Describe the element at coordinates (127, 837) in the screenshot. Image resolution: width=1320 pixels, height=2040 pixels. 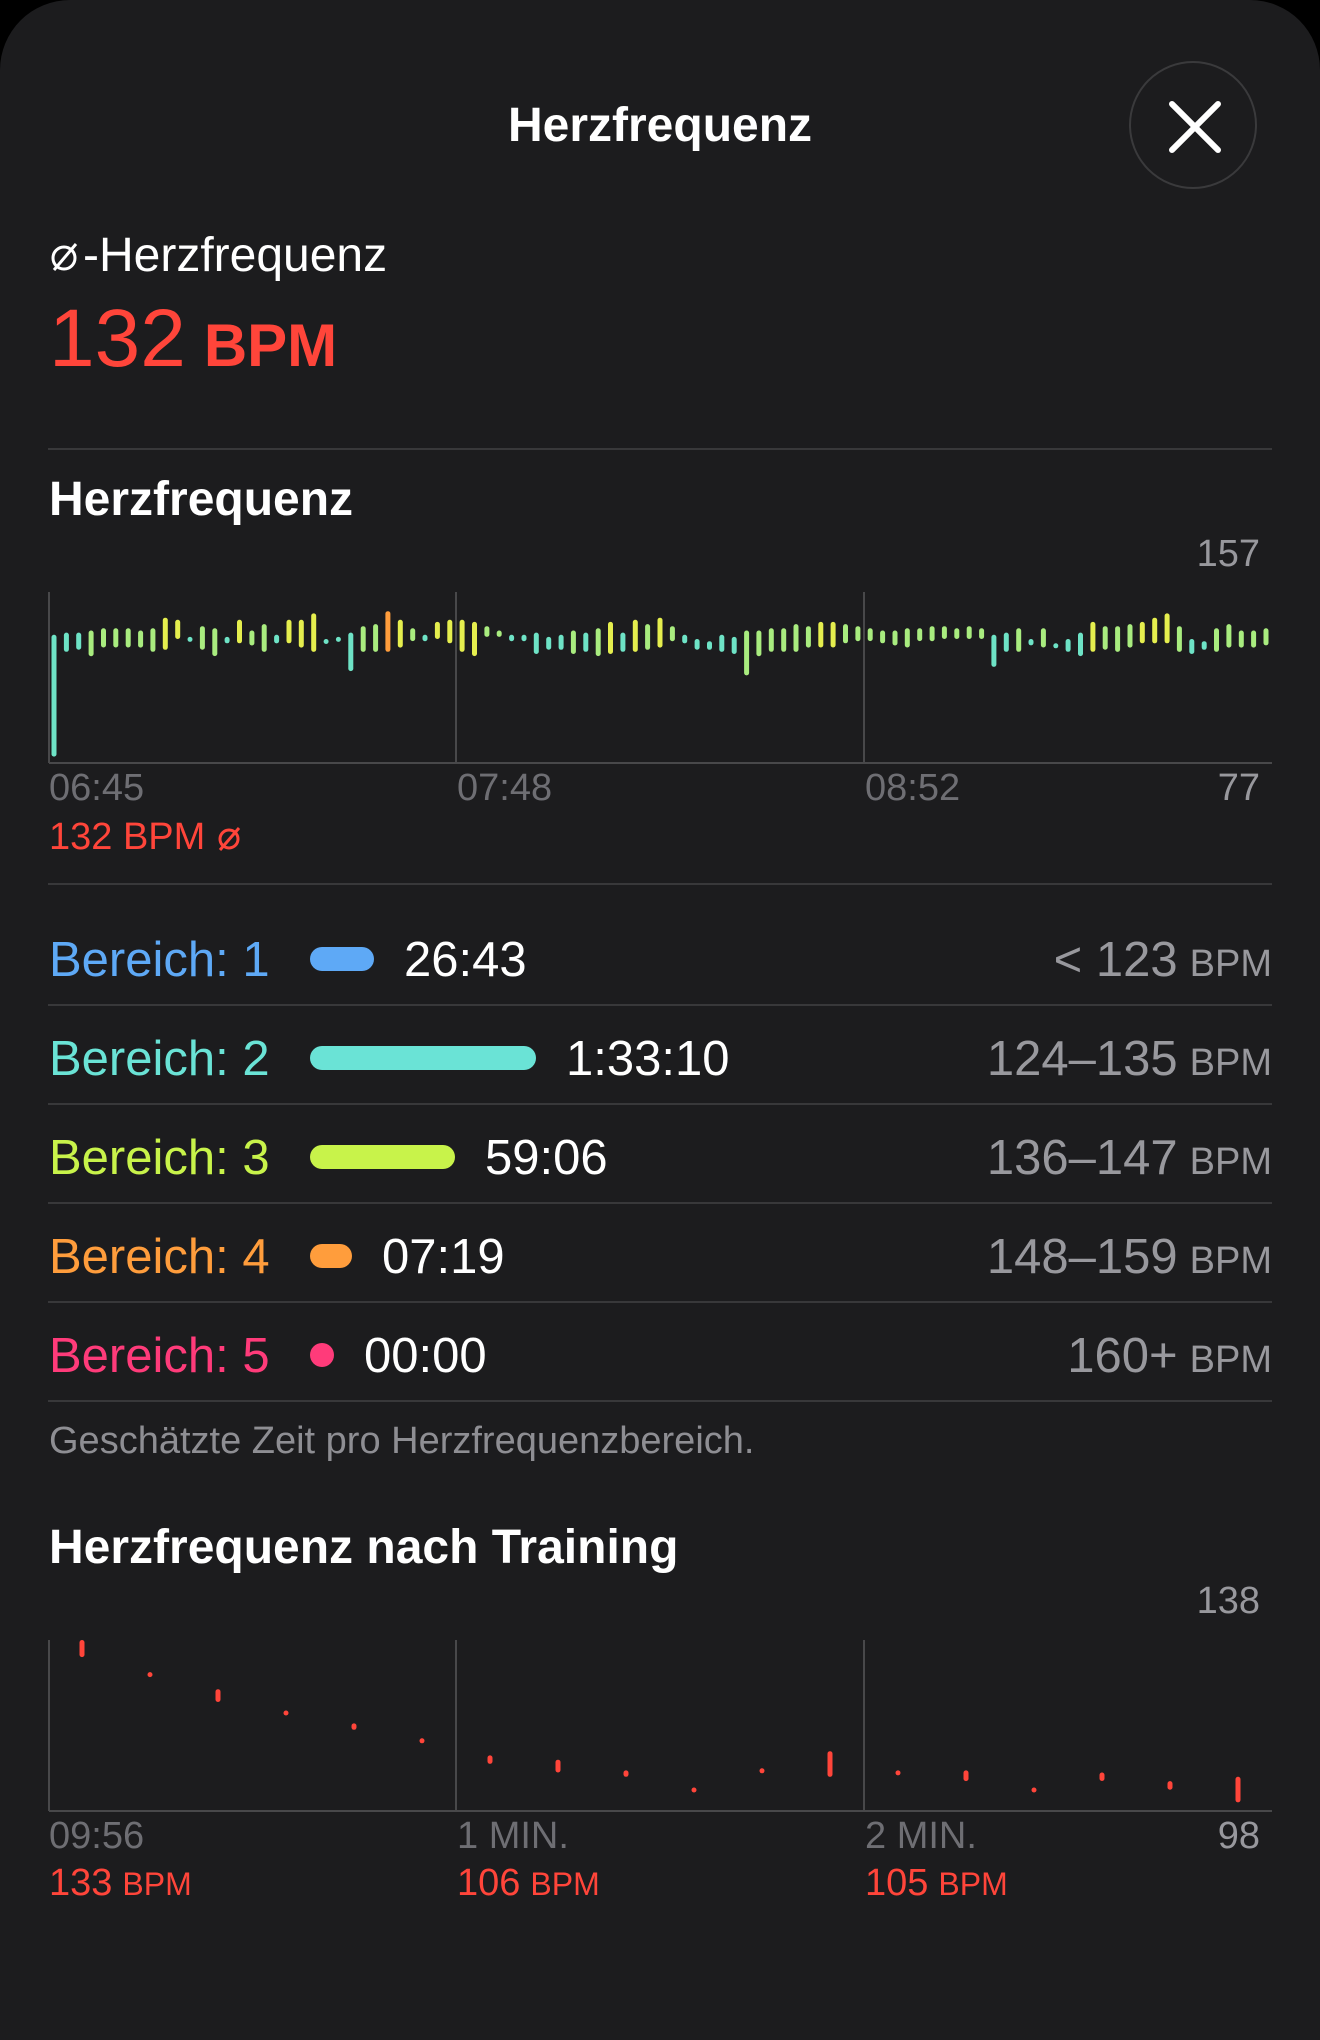
I see `hr-average-value: 132 BPM` at that location.